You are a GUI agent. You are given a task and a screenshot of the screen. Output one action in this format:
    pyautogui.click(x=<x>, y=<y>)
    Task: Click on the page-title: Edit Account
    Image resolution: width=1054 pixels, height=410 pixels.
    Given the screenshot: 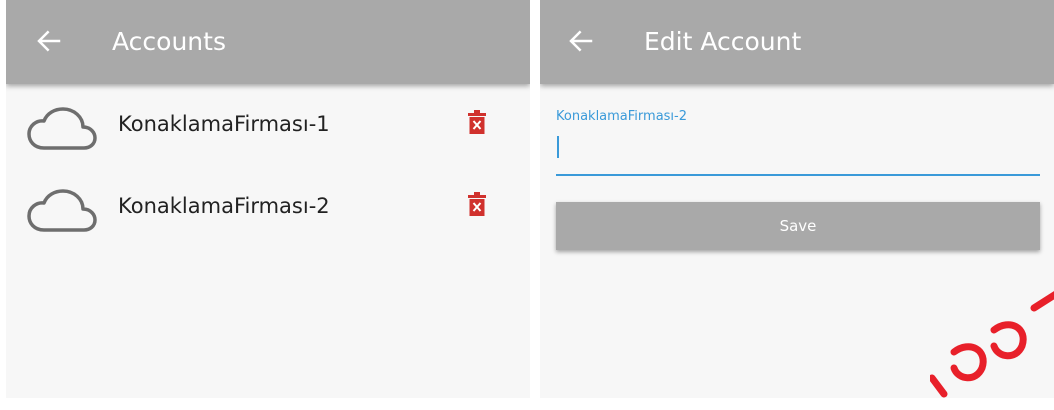 What is the action you would take?
    pyautogui.click(x=723, y=41)
    